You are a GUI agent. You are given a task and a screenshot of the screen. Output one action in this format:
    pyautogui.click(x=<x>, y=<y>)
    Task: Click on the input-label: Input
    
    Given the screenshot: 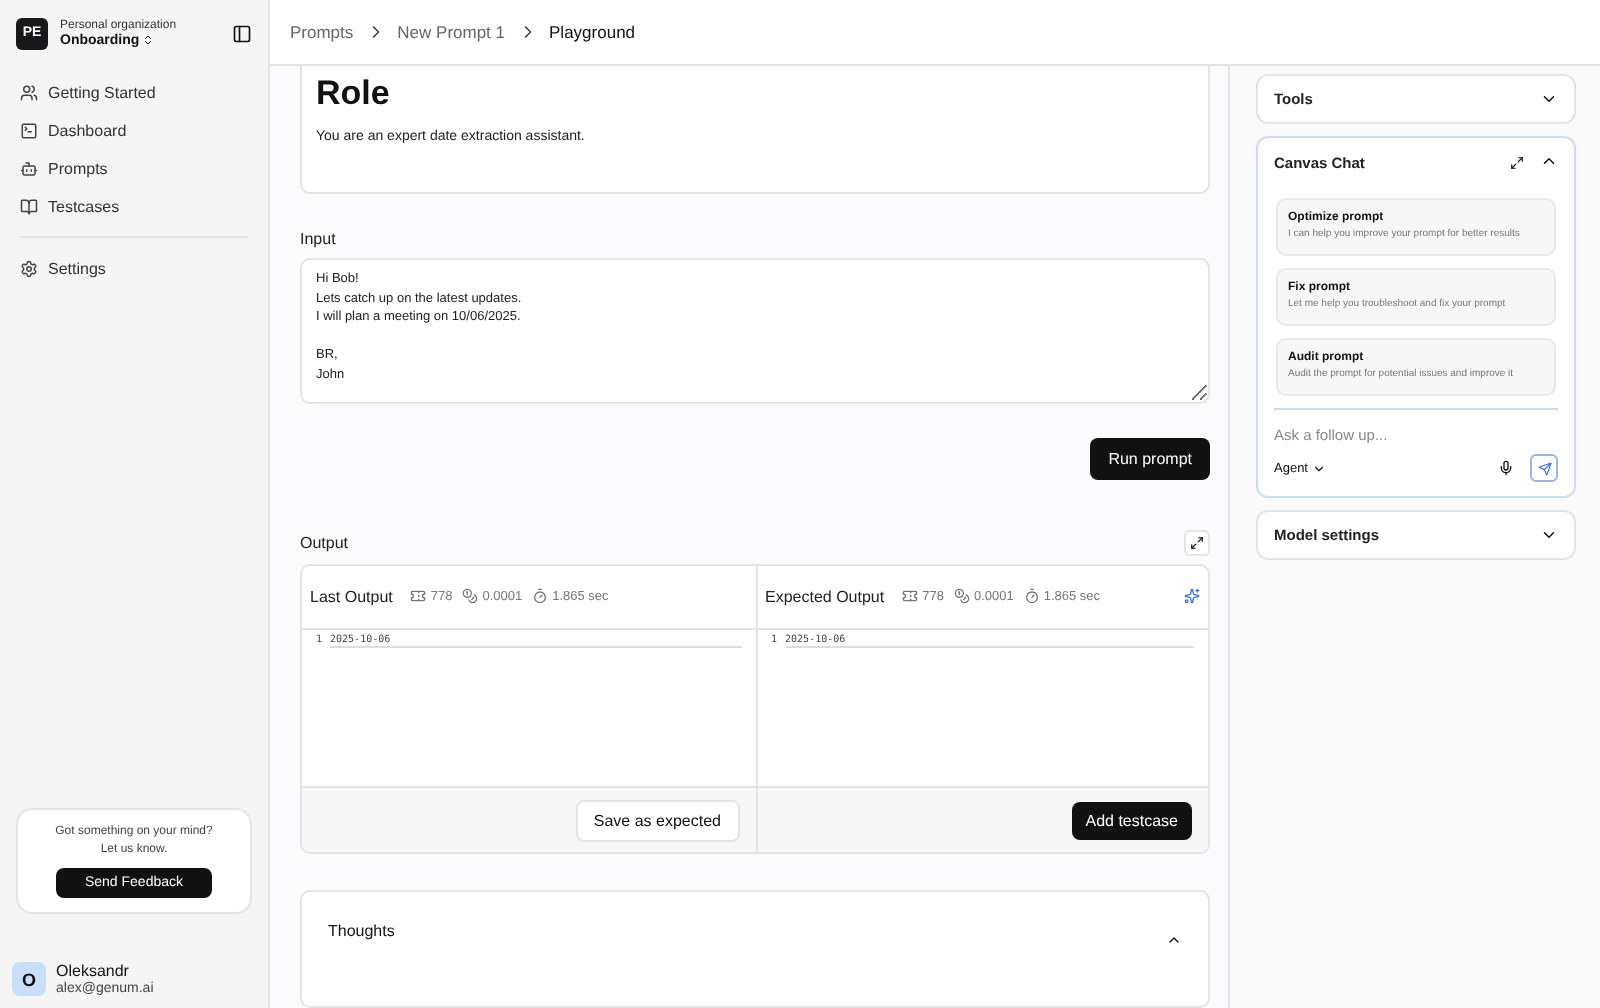 What is the action you would take?
    pyautogui.click(x=319, y=239)
    